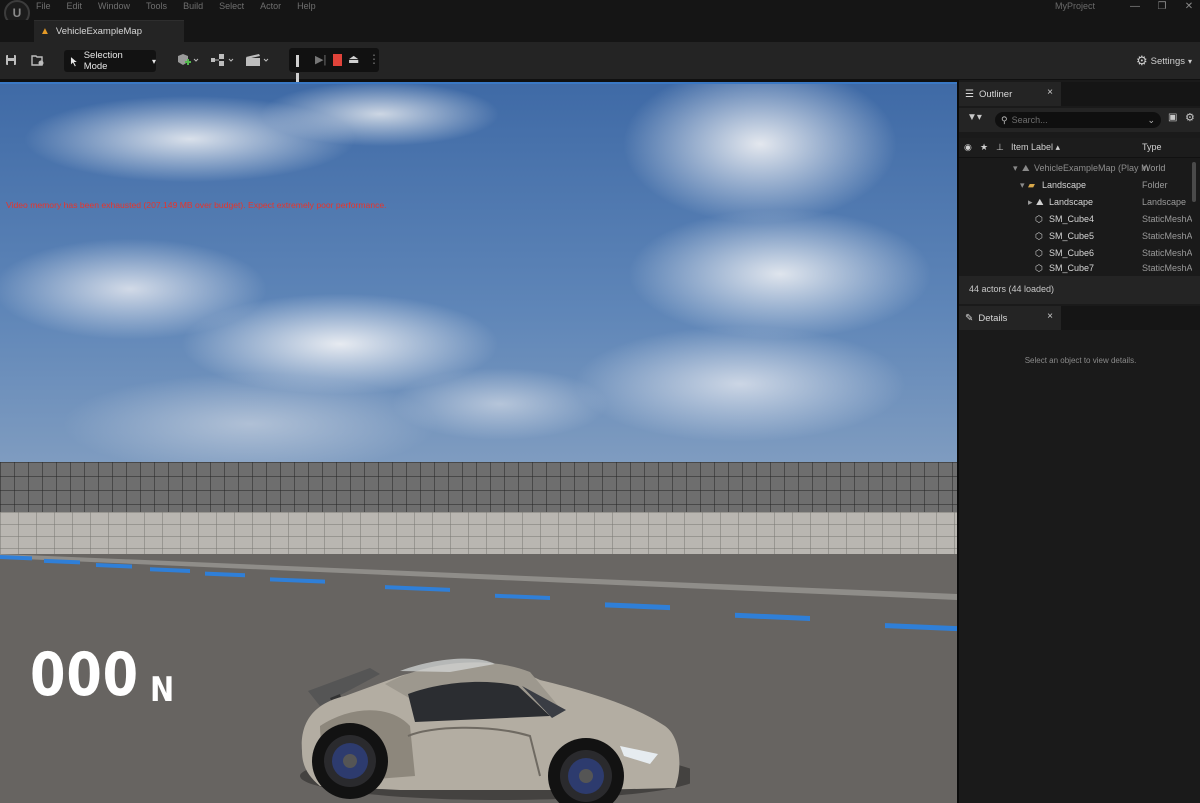 The height and width of the screenshot is (803, 1200). Describe the element at coordinates (11, 61) in the screenshot. I see `save-icon` at that location.